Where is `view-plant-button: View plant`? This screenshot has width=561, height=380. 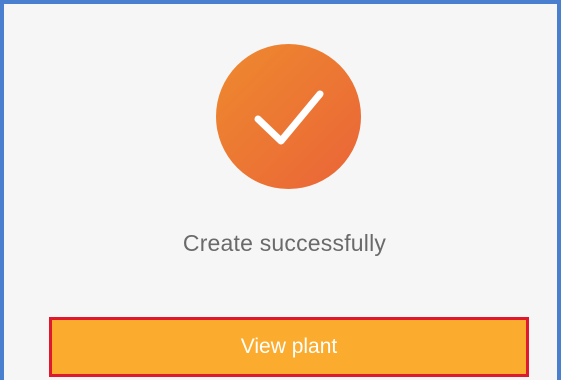
view-plant-button: View plant is located at coordinates (289, 347).